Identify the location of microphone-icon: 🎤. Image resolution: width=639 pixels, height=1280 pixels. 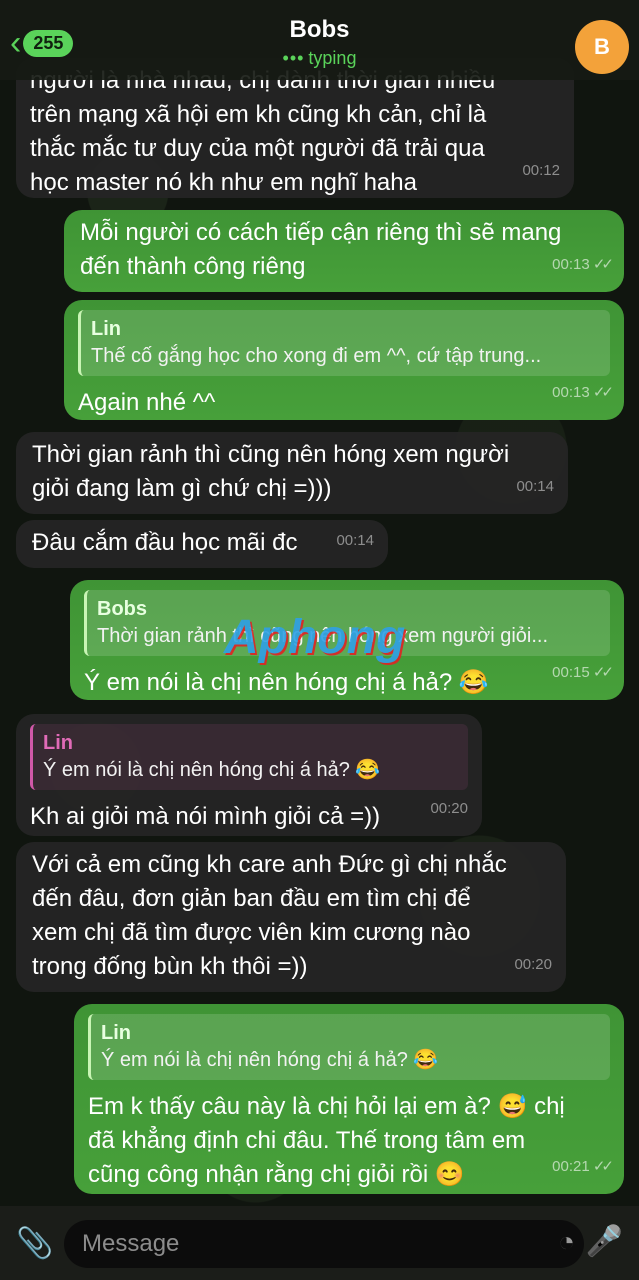
(604, 1241).